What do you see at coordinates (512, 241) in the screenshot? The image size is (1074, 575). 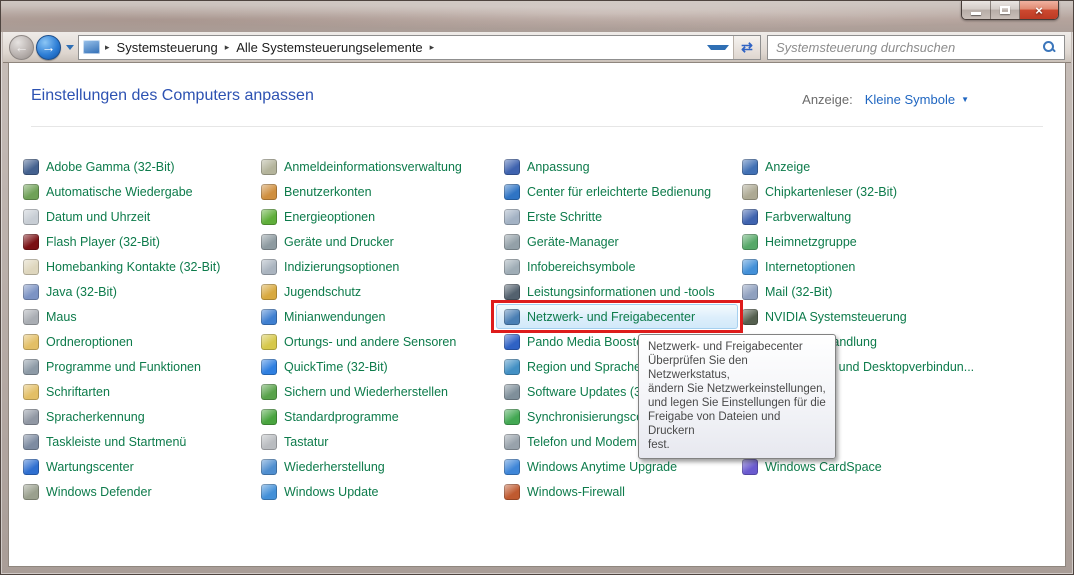 I see `device-manager-icon` at bounding box center [512, 241].